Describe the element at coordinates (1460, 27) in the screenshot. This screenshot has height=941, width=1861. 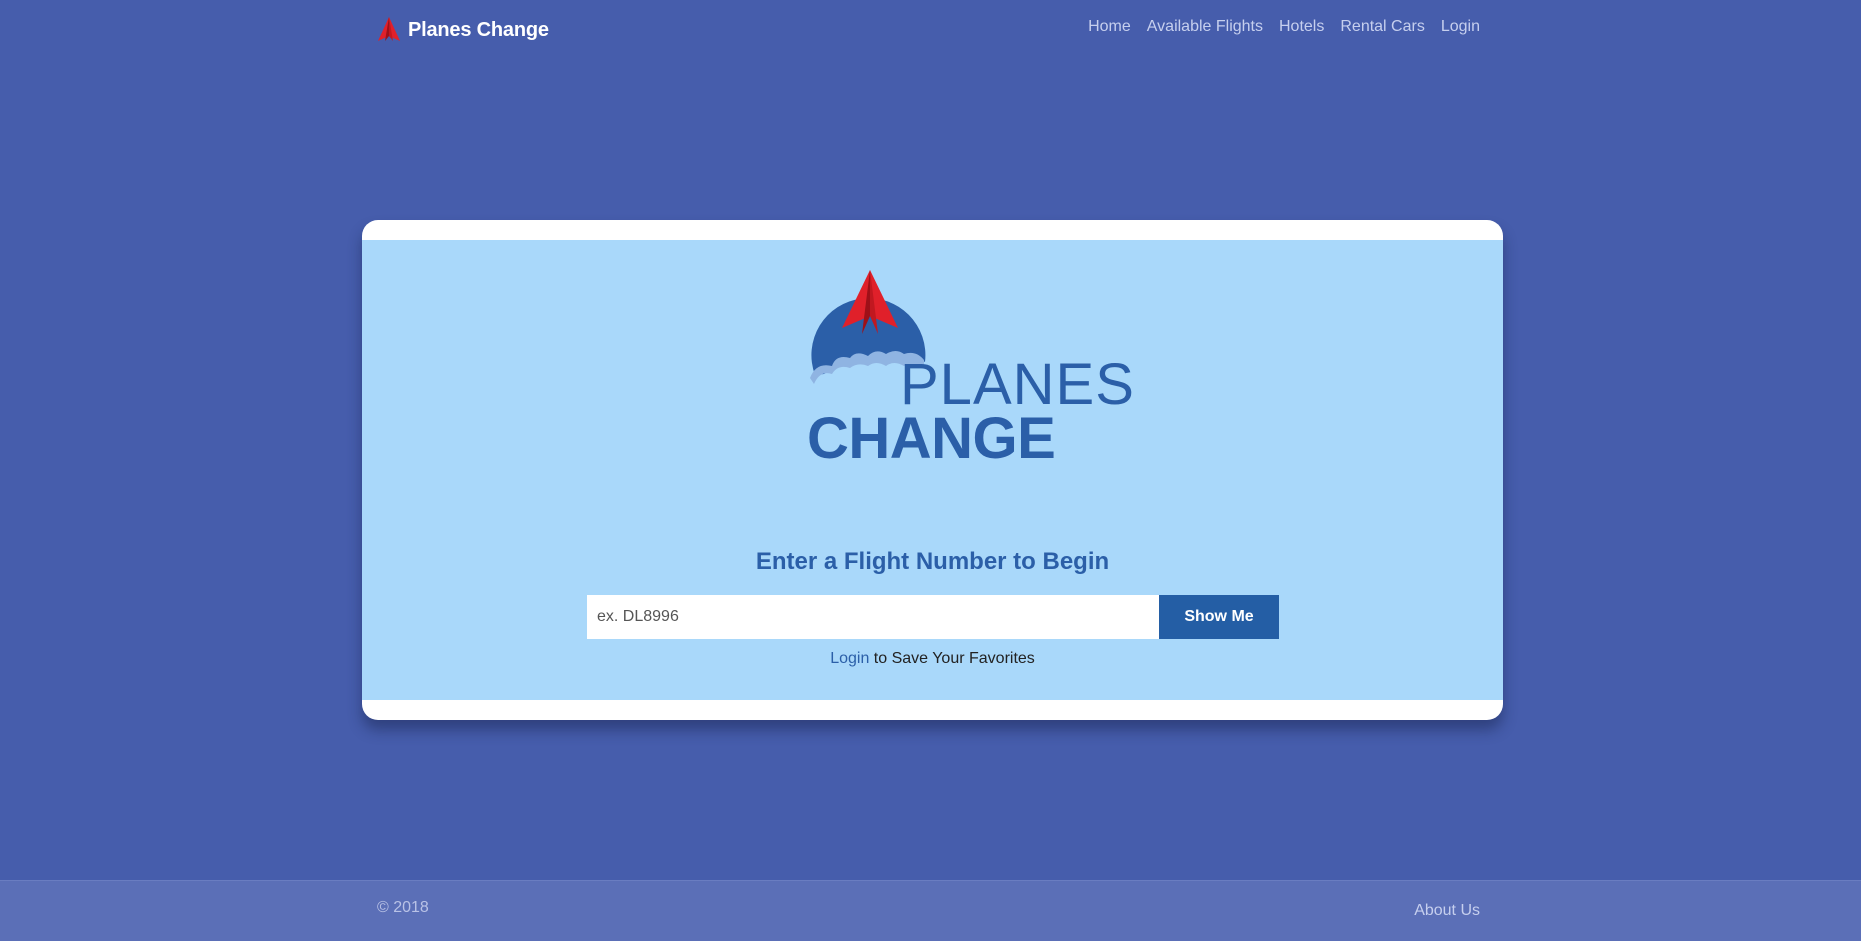
I see `nav-login: Login` at that location.